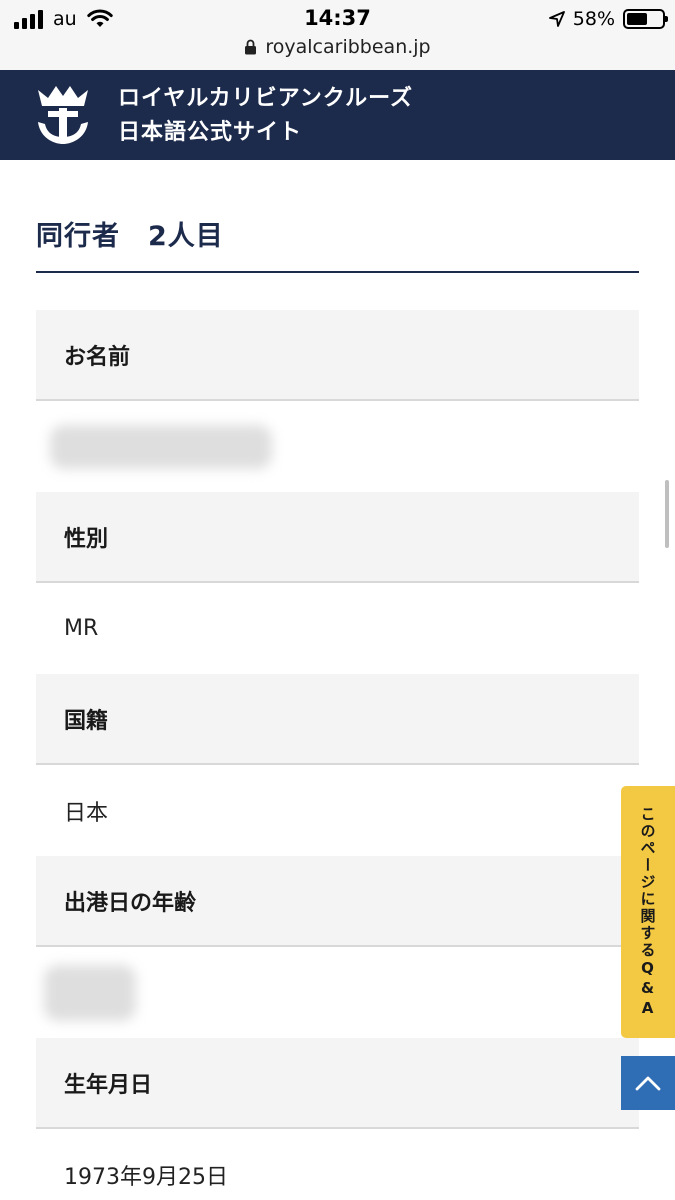 The height and width of the screenshot is (1200, 675). I want to click on battery-fill, so click(637, 19).